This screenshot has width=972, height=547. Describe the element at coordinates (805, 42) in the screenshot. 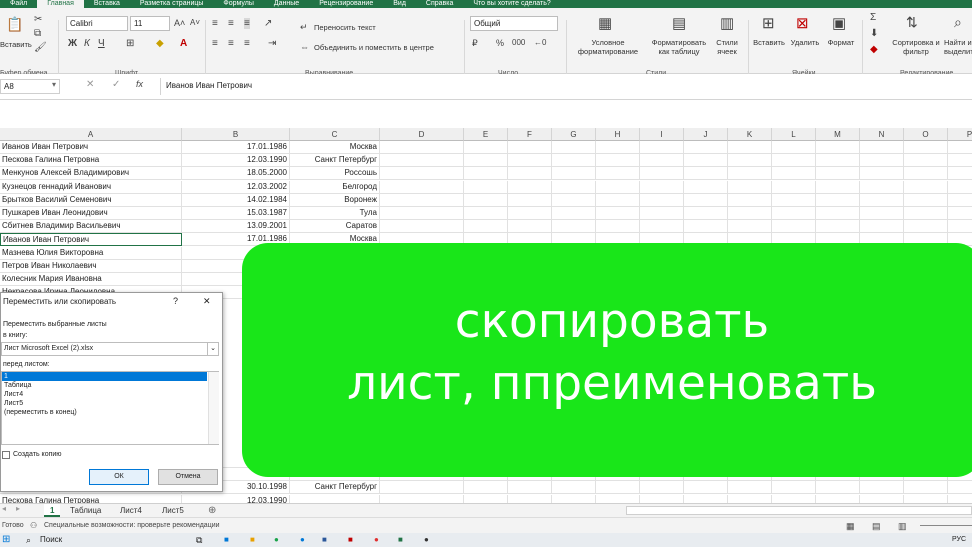

I see `delete-cells-button: Удалить` at that location.